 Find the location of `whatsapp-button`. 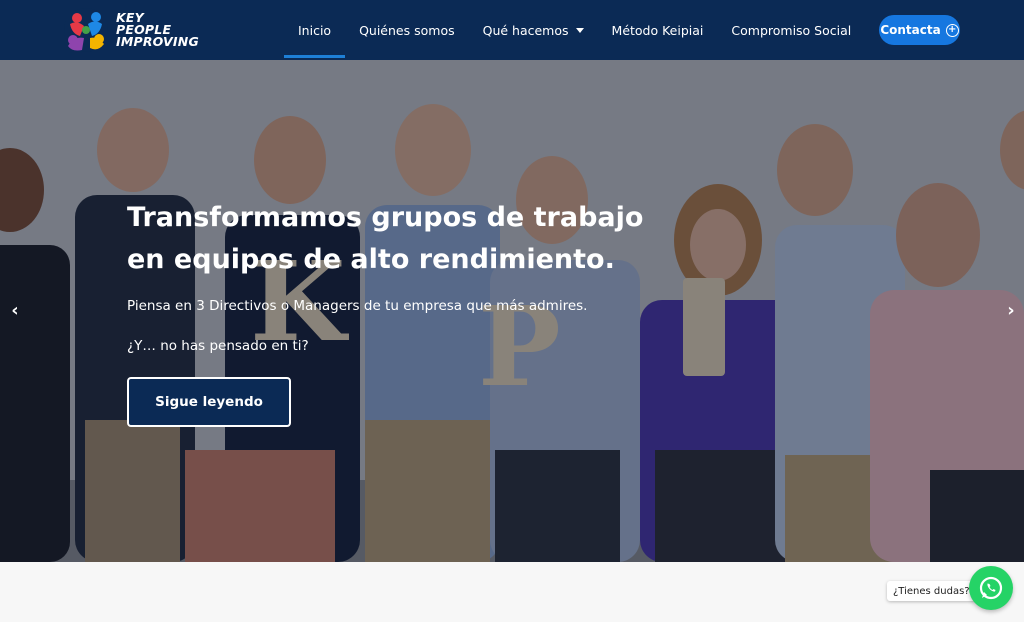

whatsapp-button is located at coordinates (991, 588).